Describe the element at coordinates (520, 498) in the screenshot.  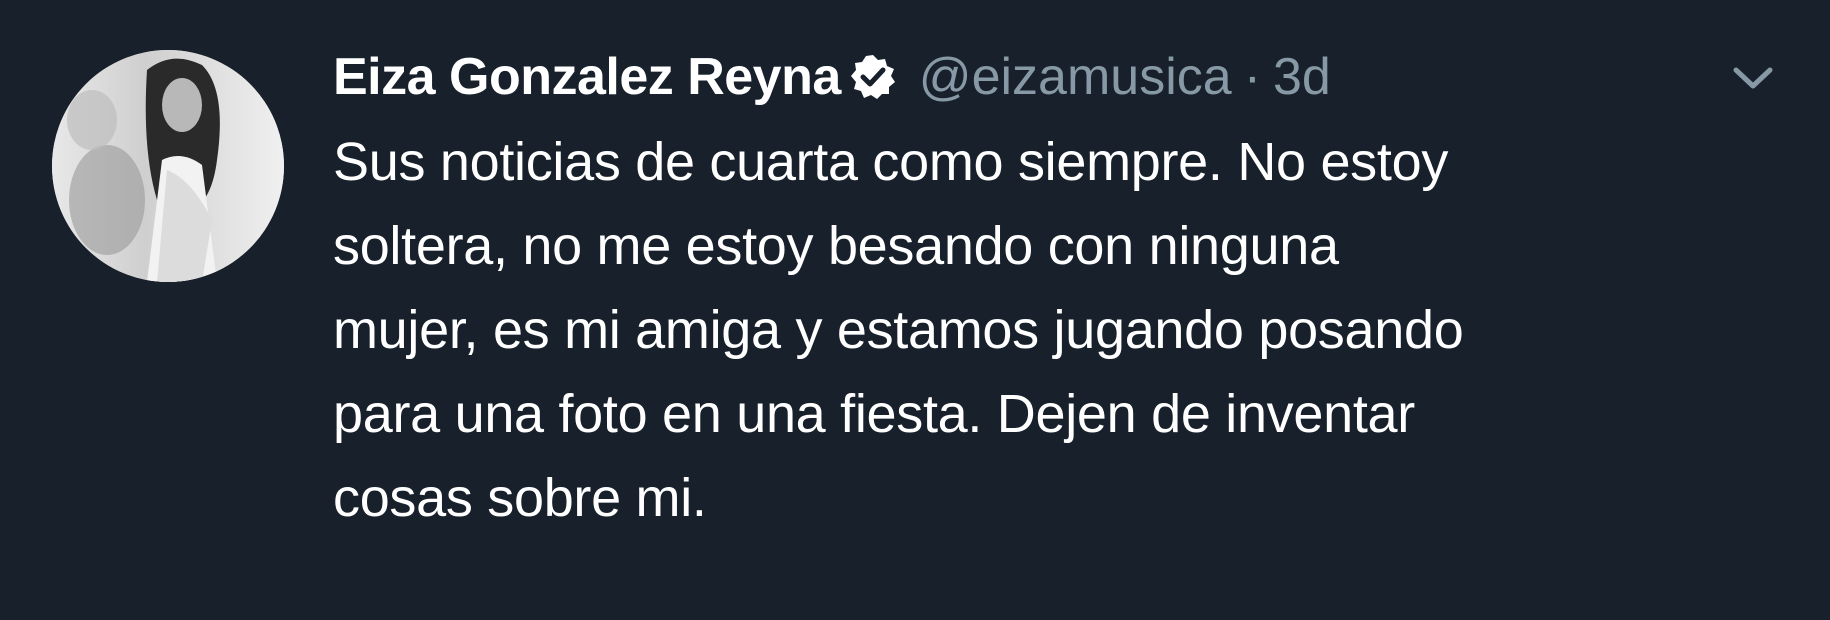
I see `tweet-text-line: cosas sobre mi.` at that location.